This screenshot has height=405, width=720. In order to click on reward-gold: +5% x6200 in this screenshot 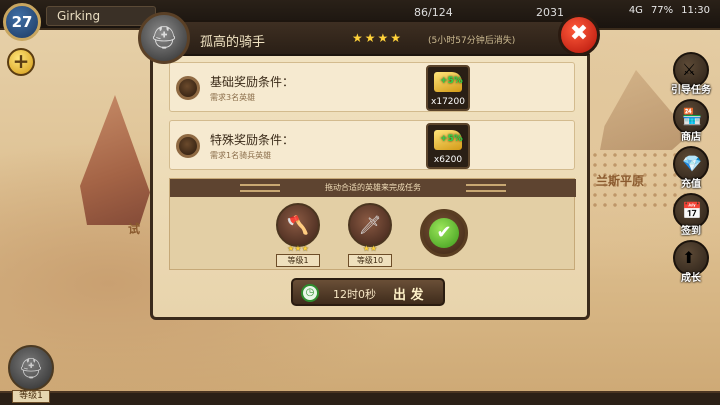, I will do `click(448, 146)`.